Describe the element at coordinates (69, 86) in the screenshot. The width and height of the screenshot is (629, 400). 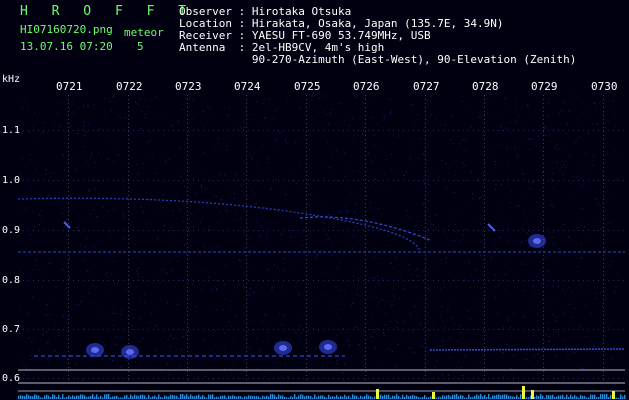
I see `x-tick-label: 0721` at that location.